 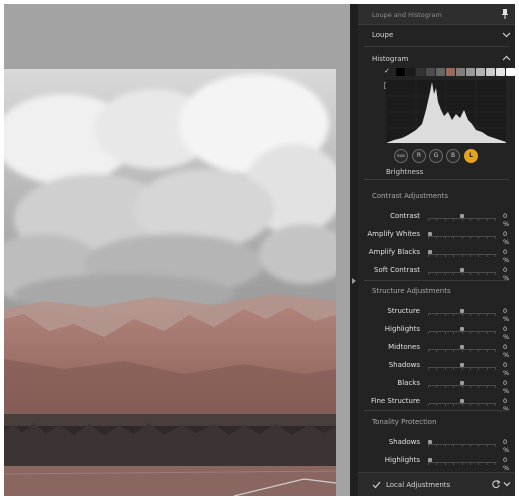 I want to click on divider, so click(x=436, y=410).